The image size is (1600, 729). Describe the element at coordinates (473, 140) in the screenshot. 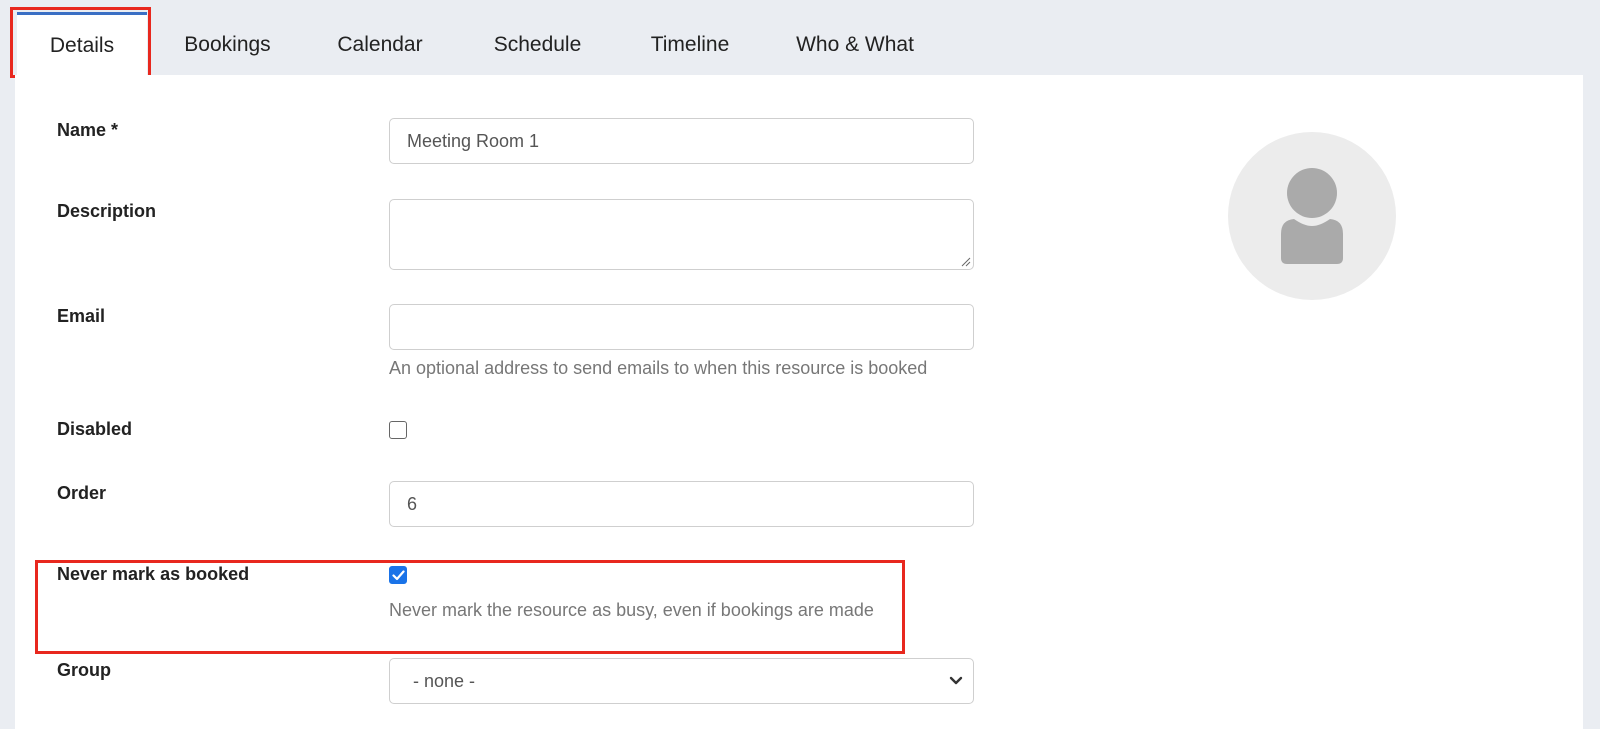

I see `name-value: Meeting Room 1` at that location.